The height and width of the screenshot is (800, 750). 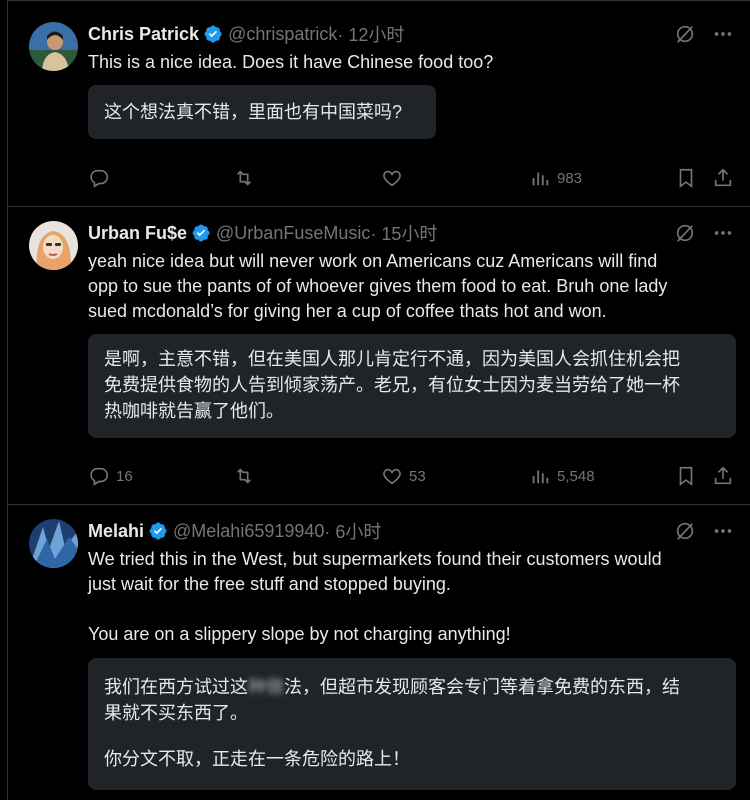 What do you see at coordinates (417, 476) in the screenshot?
I see `like-count: 53` at bounding box center [417, 476].